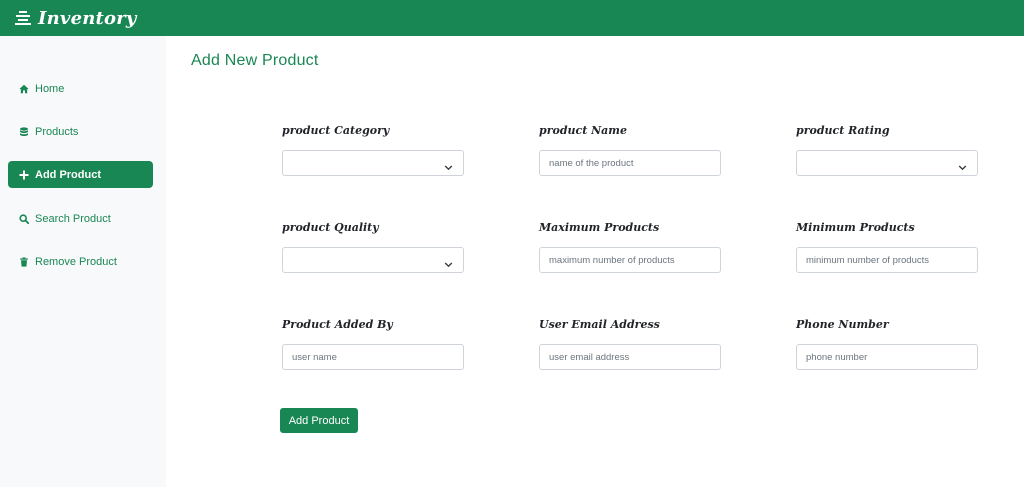  I want to click on minimum-products-field, so click(887, 260).